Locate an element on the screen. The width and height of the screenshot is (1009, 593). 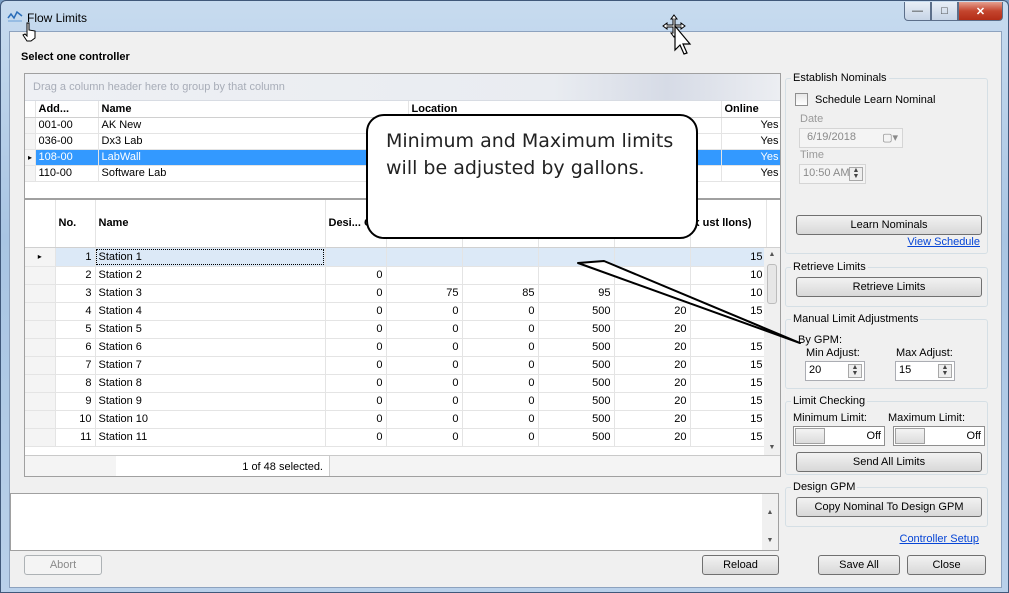
no-cell: 4 is located at coordinates (75, 311).